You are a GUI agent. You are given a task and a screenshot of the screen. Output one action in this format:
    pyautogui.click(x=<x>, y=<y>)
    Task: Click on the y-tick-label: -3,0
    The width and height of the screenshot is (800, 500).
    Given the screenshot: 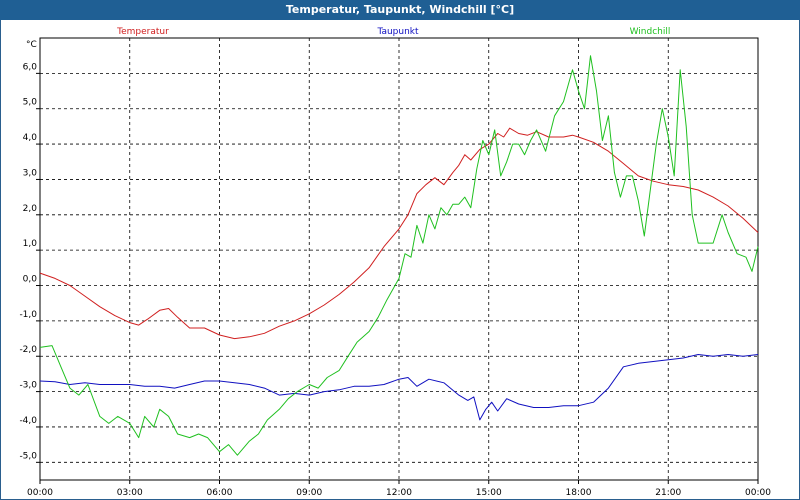 What is the action you would take?
    pyautogui.click(x=28, y=386)
    